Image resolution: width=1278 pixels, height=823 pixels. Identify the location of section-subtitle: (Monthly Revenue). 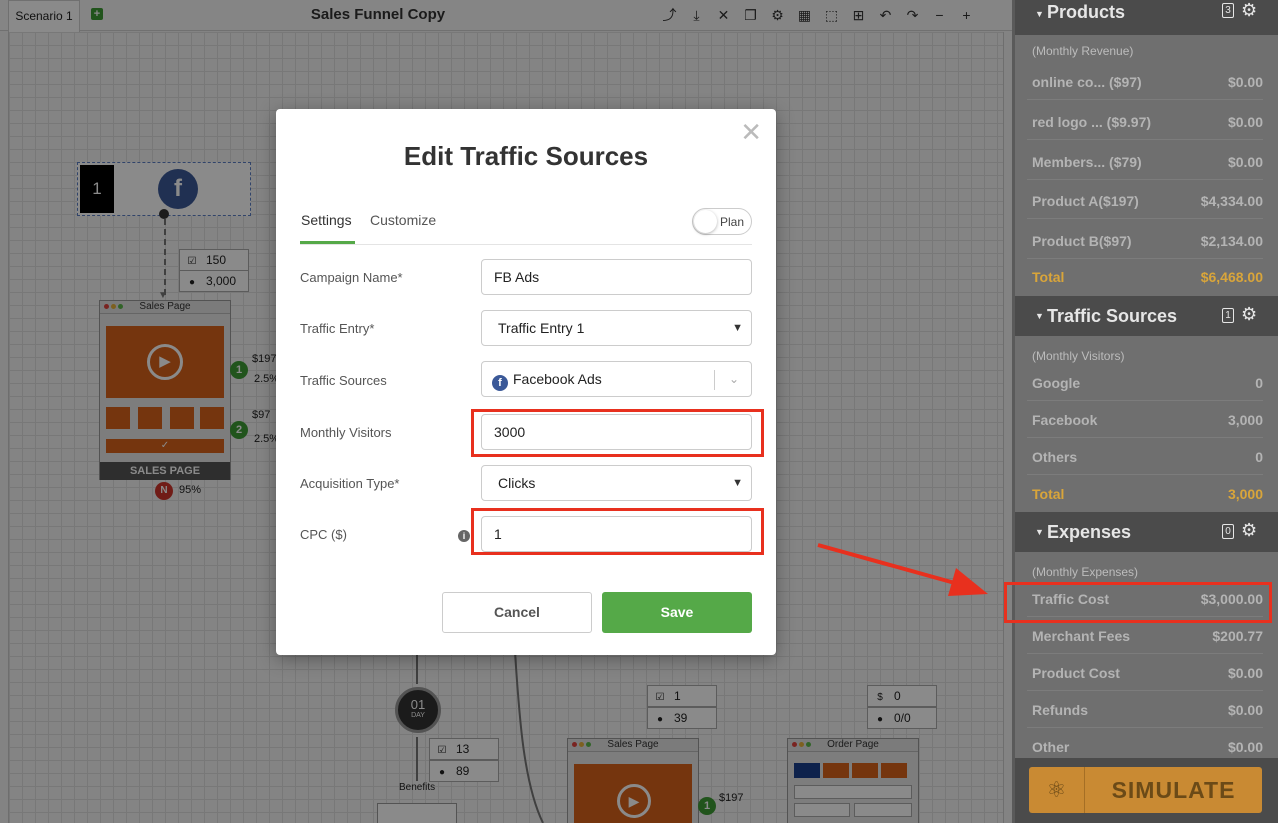
(1083, 51).